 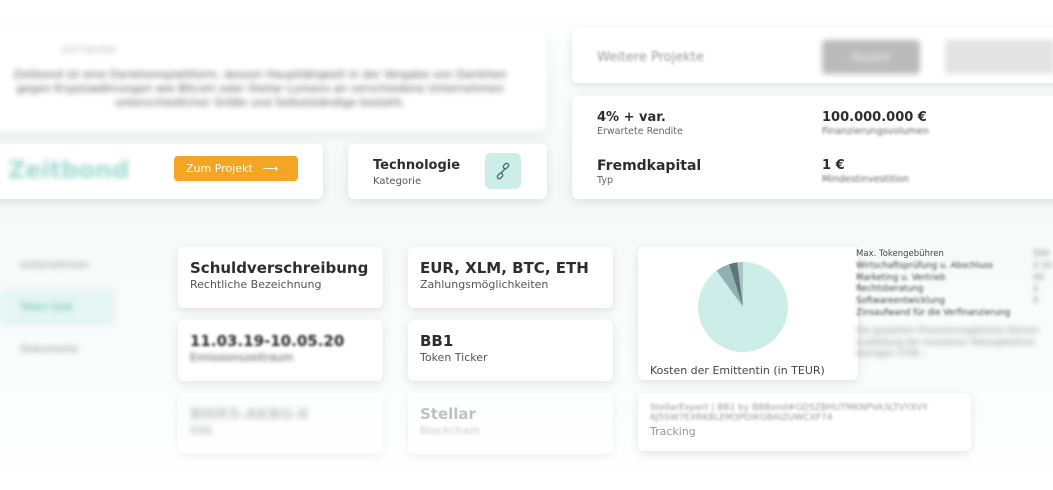 What do you see at coordinates (49, 349) in the screenshot?
I see `sidebar-item-label: Dokumente` at bounding box center [49, 349].